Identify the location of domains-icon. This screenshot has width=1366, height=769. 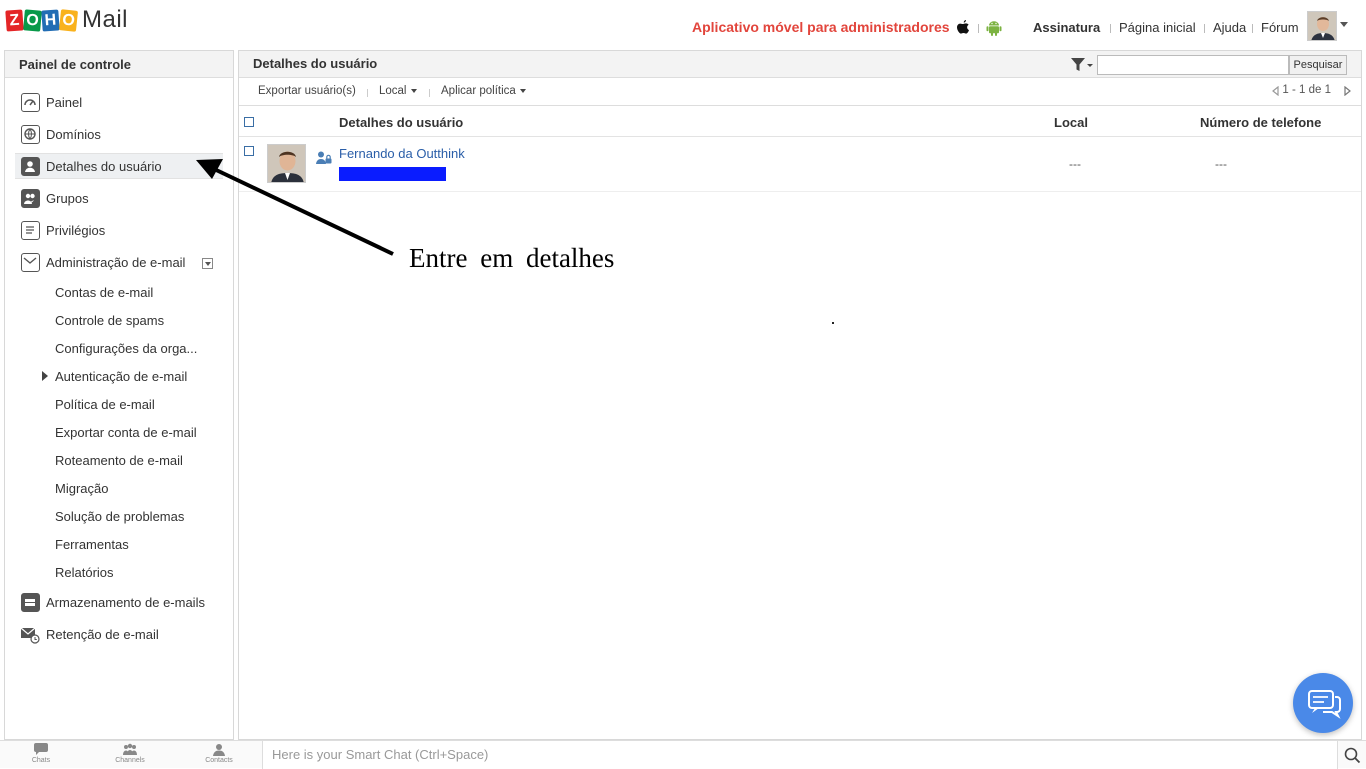
(30, 134).